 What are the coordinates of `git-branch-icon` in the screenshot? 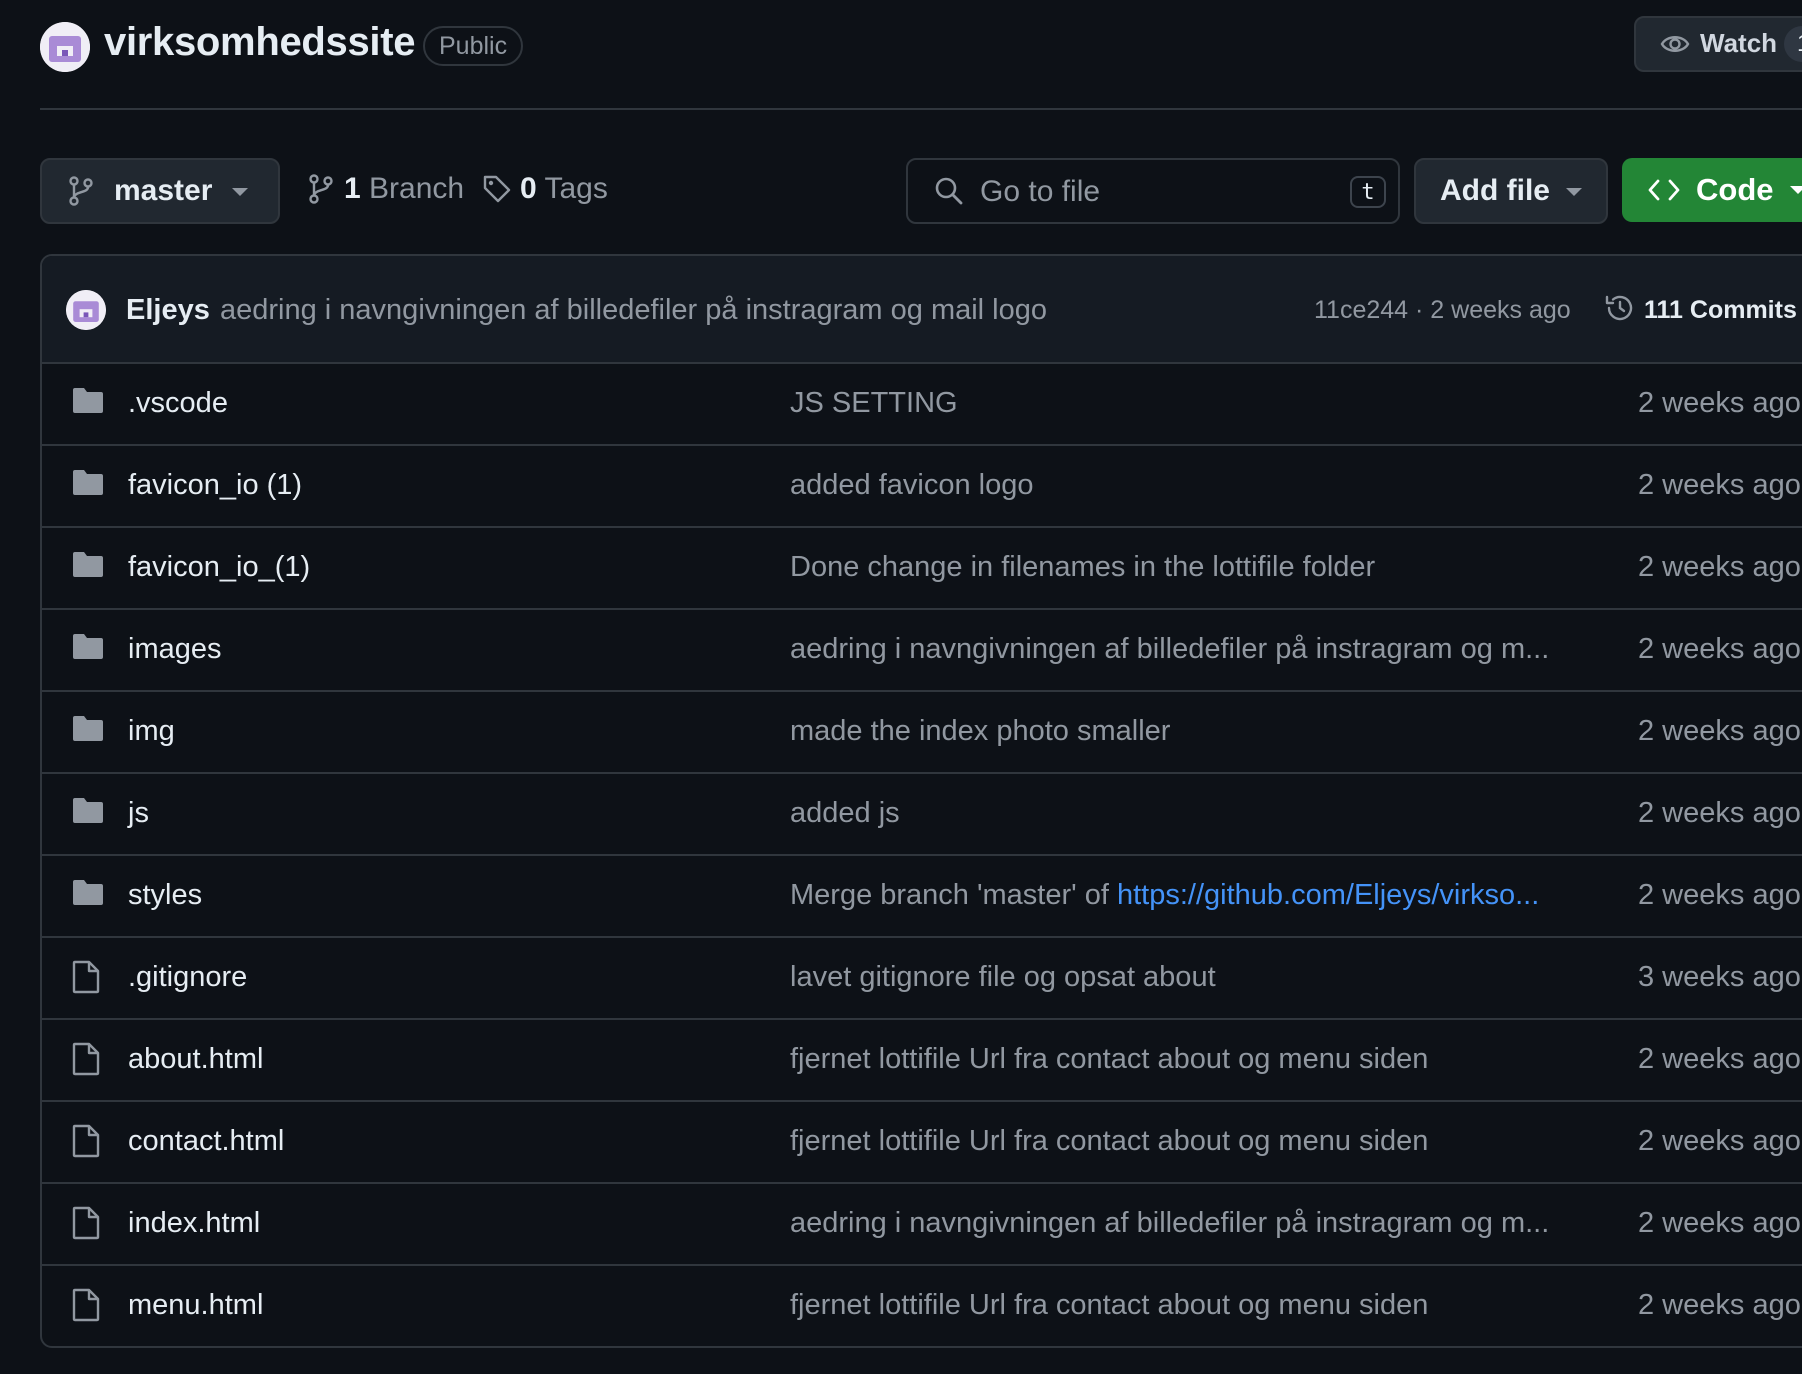 It's located at (321, 189).